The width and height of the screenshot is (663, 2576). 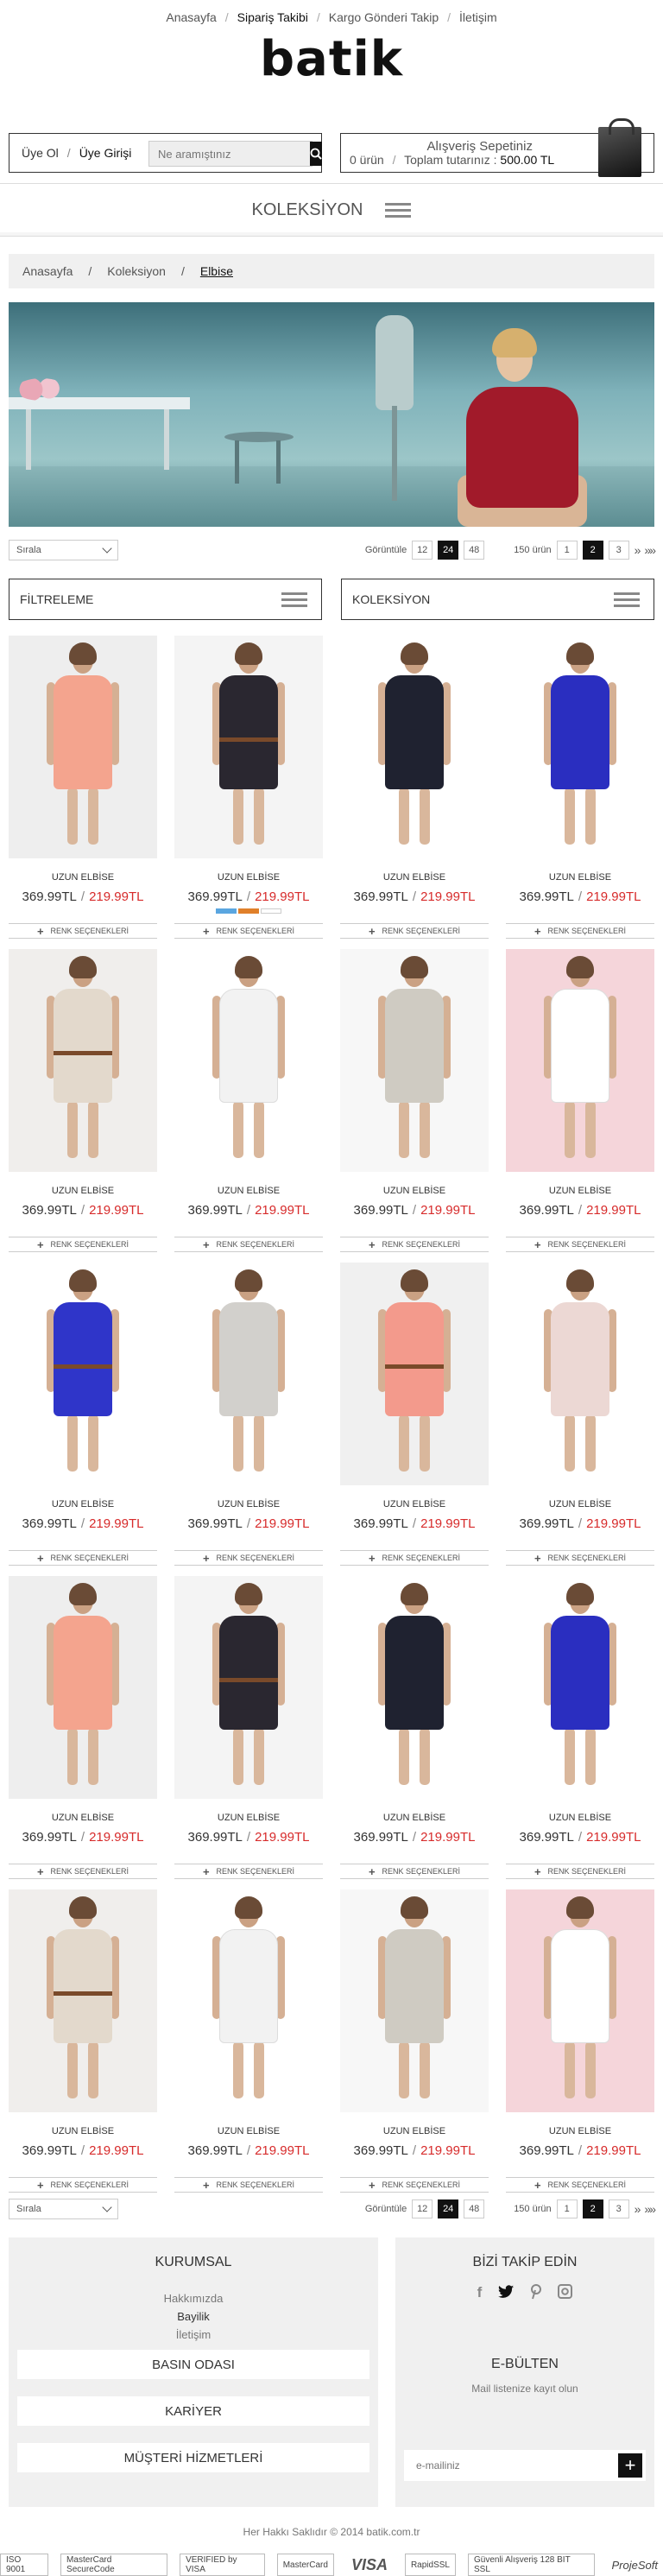 What do you see at coordinates (194, 2335) in the screenshot?
I see `contact-link: İletişim` at bounding box center [194, 2335].